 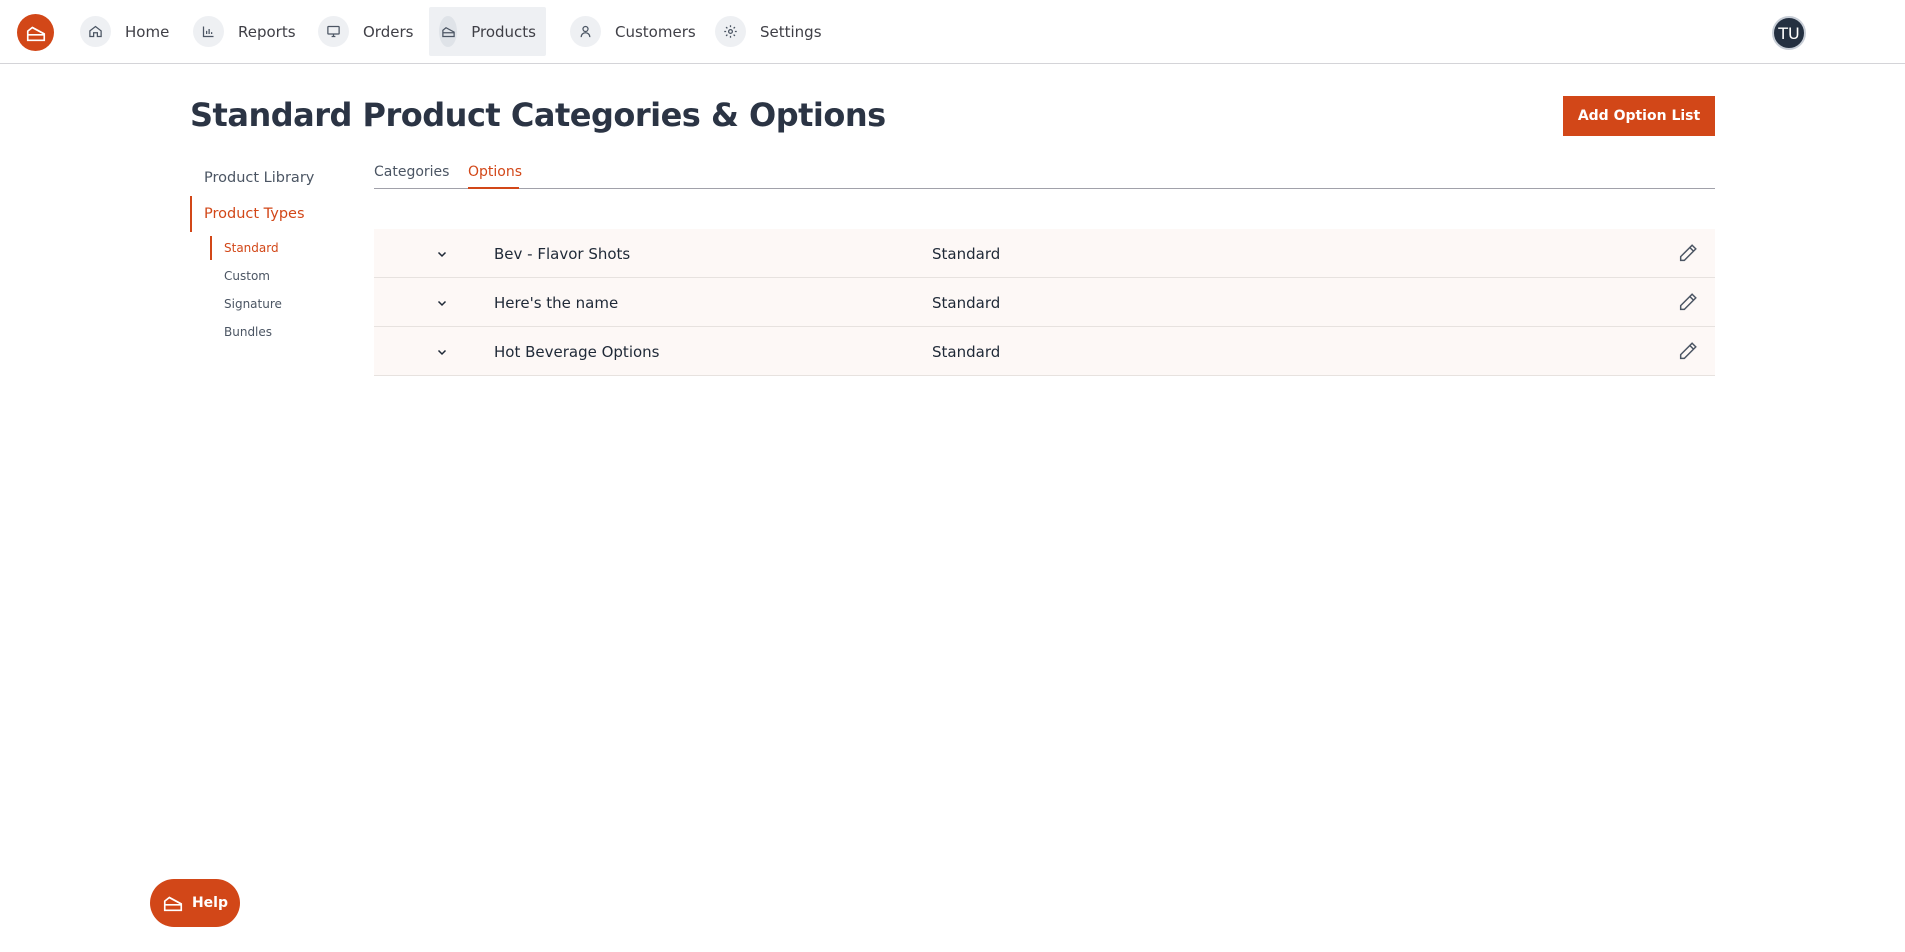 I want to click on sidebar-item-product-types: Product Types, so click(x=254, y=214).